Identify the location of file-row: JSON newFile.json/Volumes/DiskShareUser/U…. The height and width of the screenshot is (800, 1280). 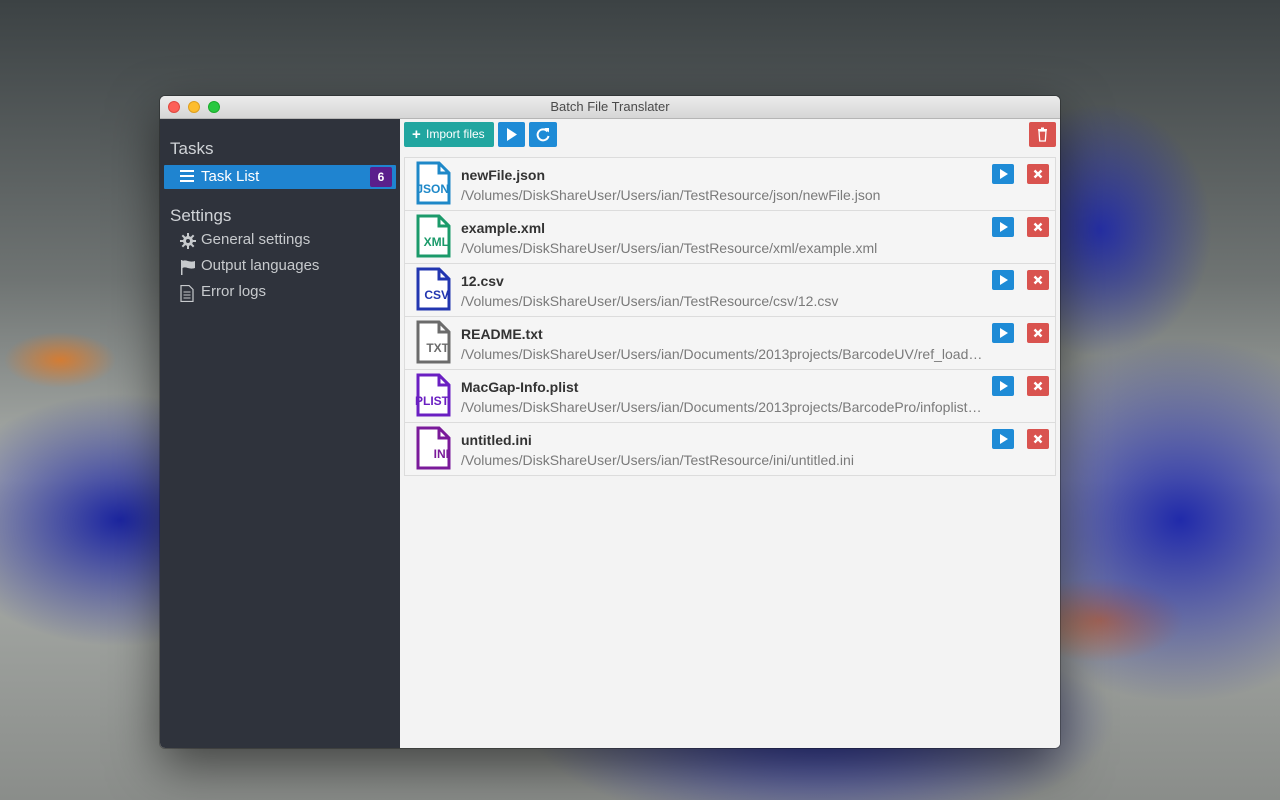
(730, 183).